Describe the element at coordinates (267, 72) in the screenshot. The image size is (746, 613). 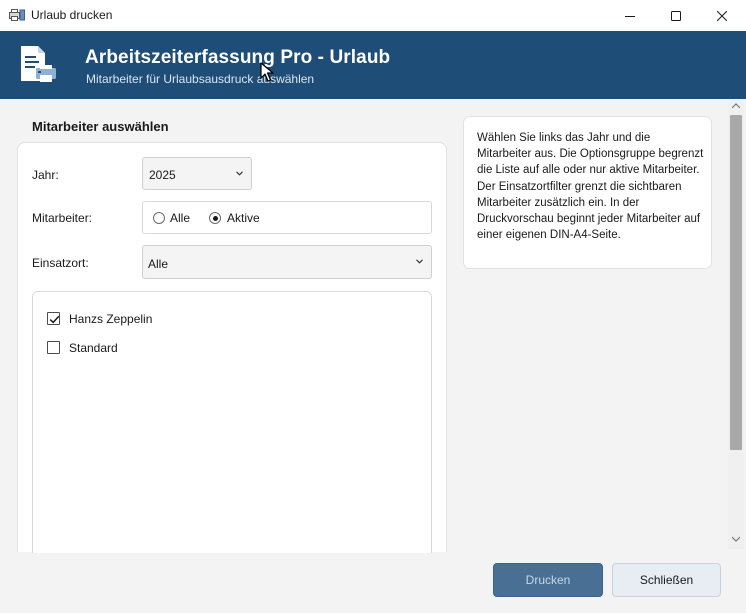
I see `mouse-cursor-icon` at that location.